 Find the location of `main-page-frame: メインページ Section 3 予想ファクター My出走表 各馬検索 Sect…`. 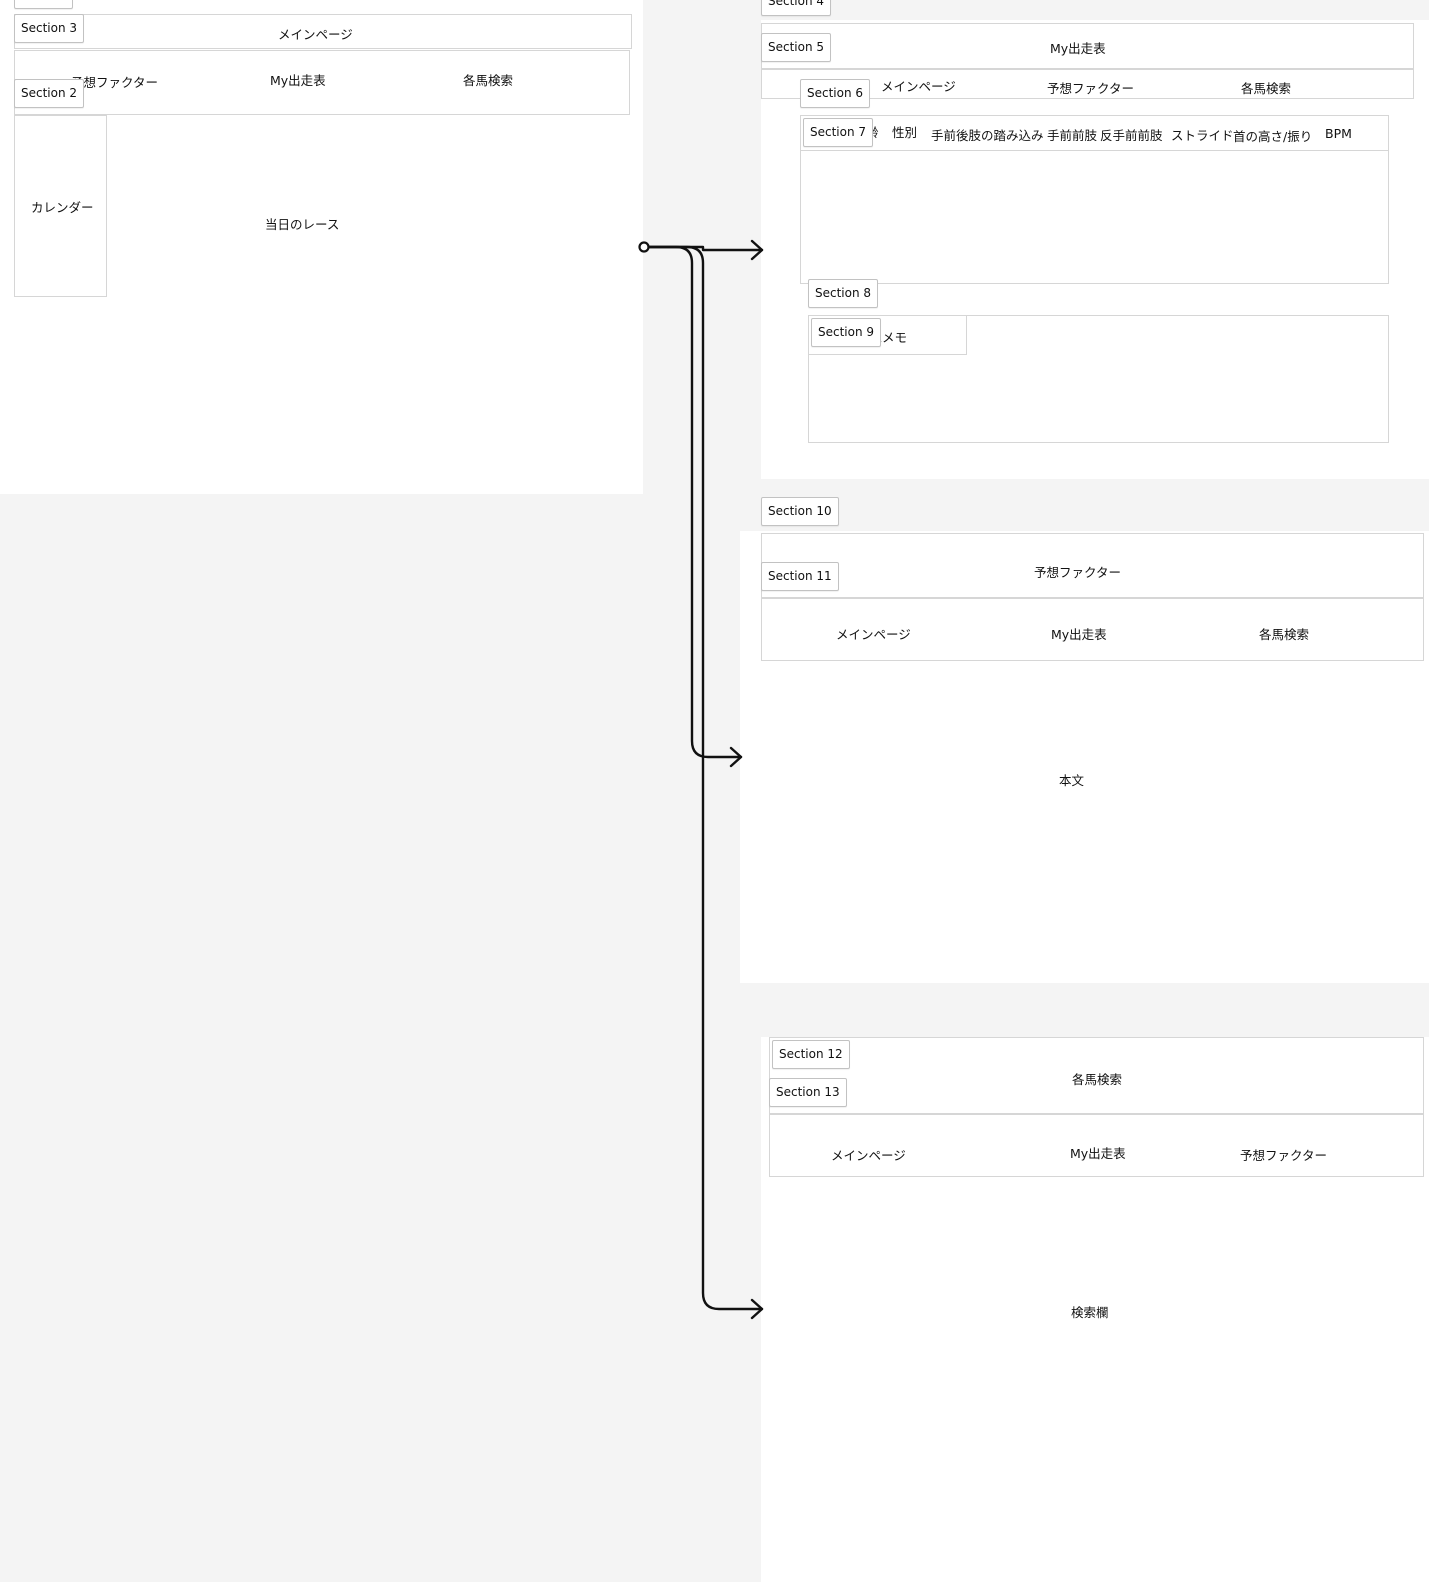

main-page-frame: メインページ Section 3 予想ファクター My出走表 各馬検索 Sect… is located at coordinates (321, 247).